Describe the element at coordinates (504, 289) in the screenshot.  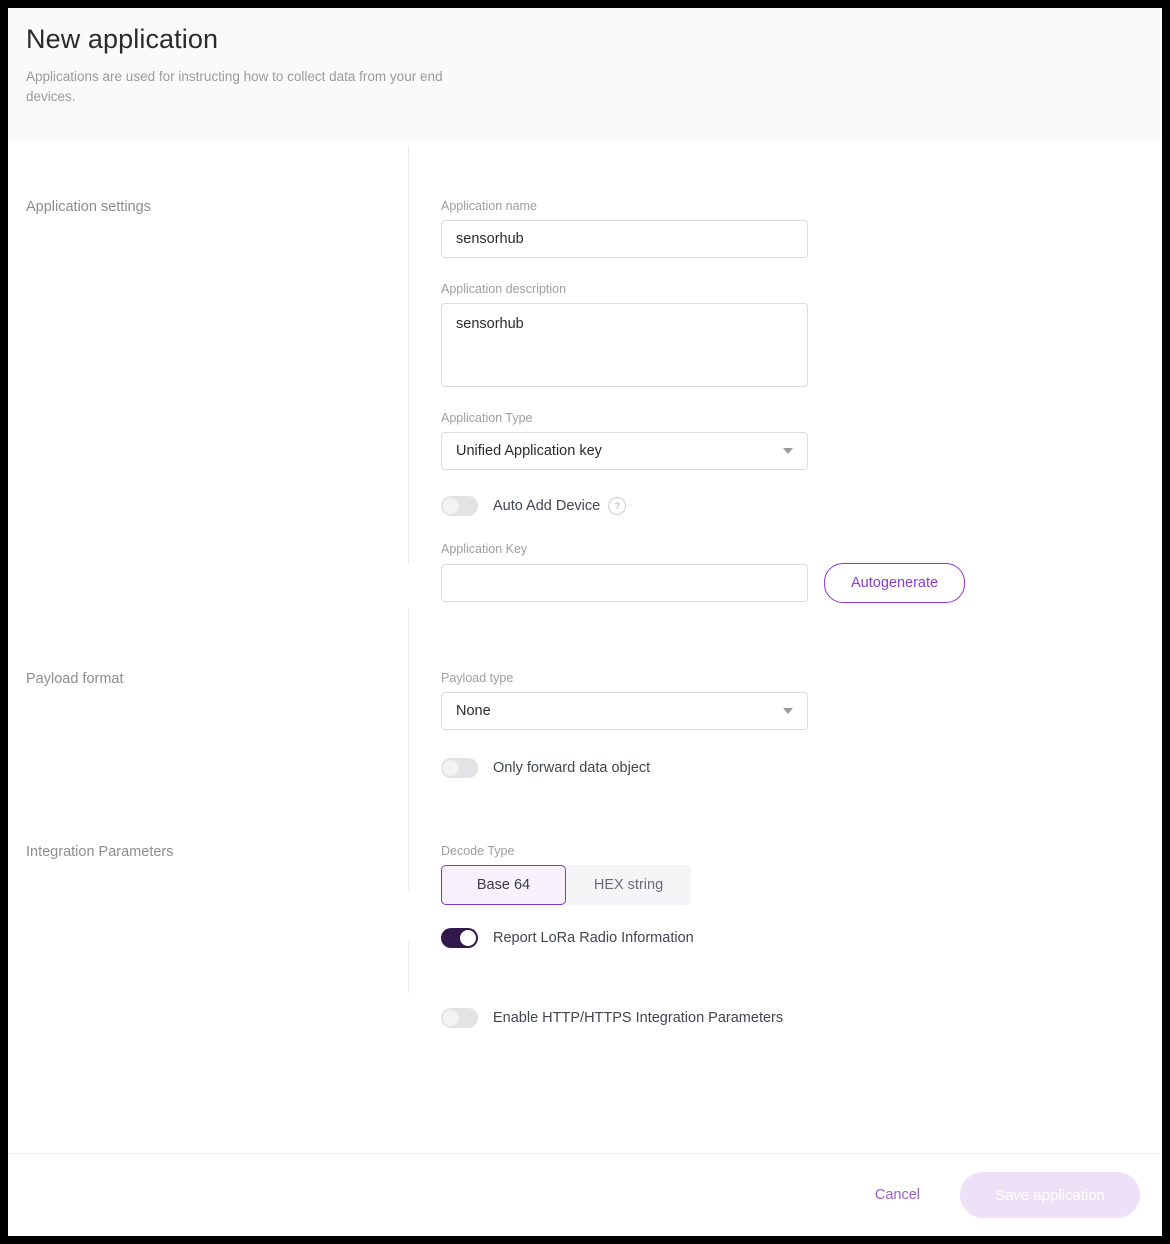
I see `app-description-label: Application description` at that location.